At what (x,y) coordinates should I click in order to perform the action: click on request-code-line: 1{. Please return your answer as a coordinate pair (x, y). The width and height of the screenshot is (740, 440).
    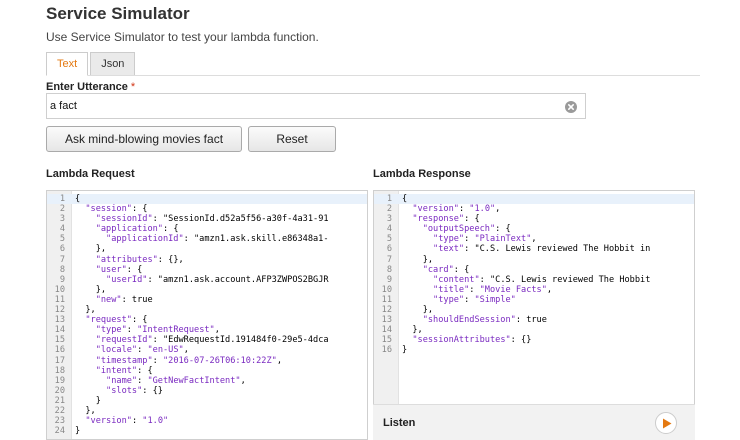
    Looking at the image, I should click on (207, 199).